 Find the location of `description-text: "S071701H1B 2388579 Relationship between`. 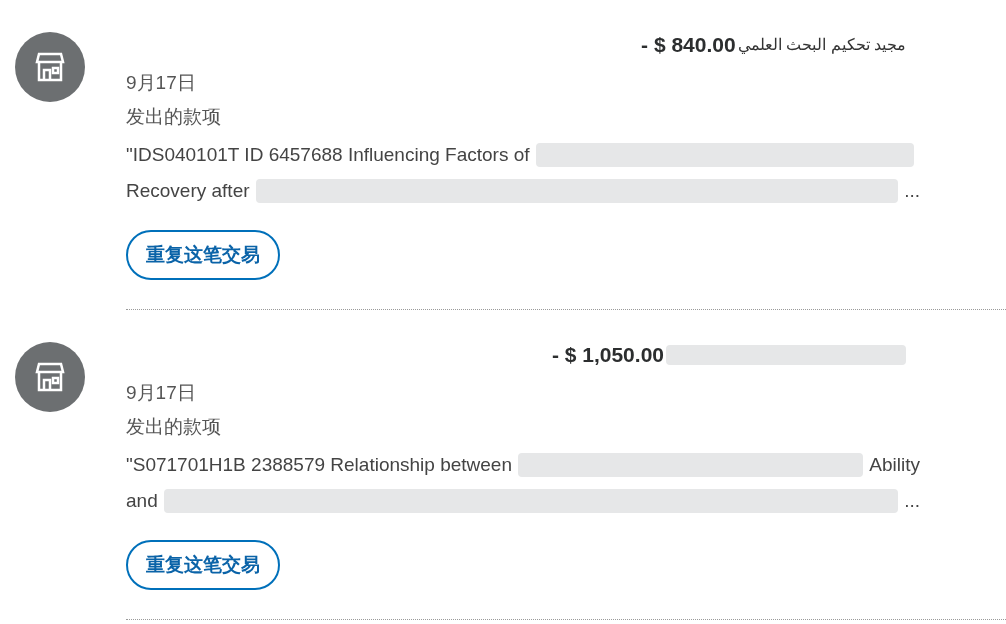

description-text: "S071701H1B 2388579 Relationship between is located at coordinates (319, 464).